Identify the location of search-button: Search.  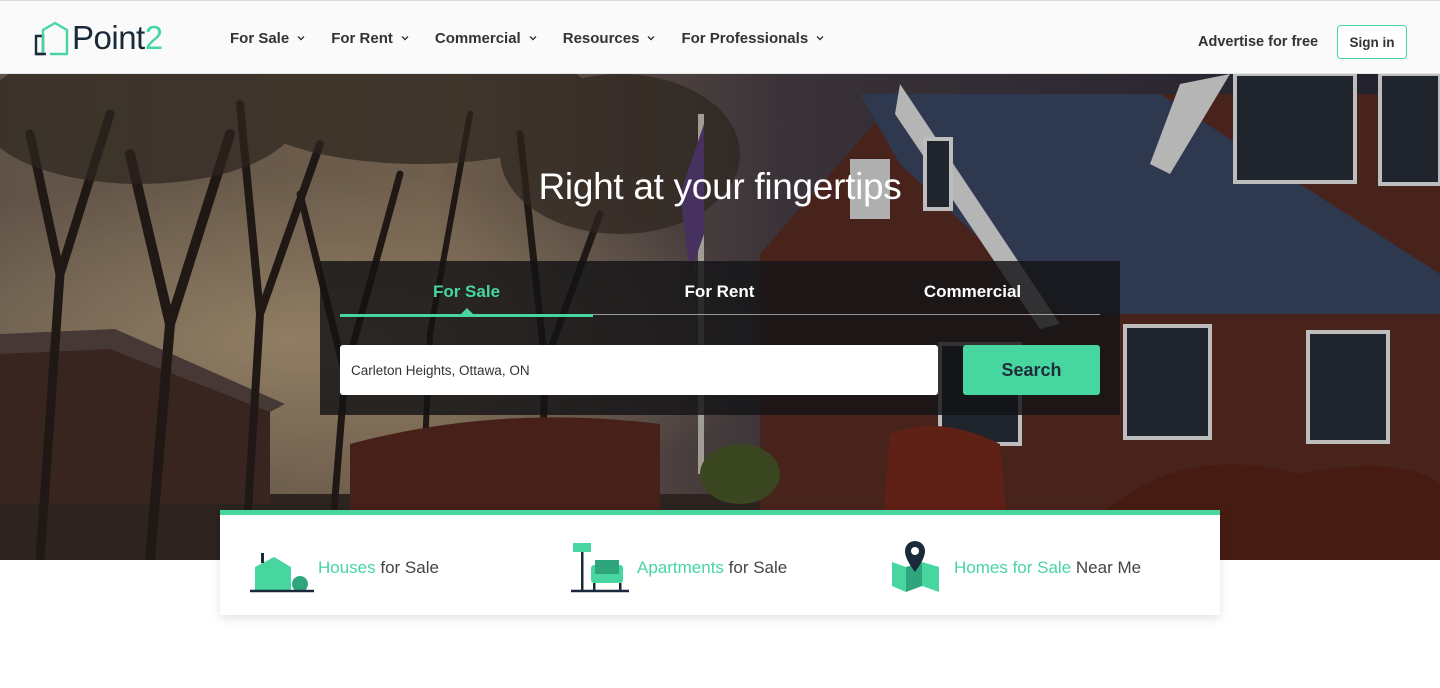
(1031, 370).